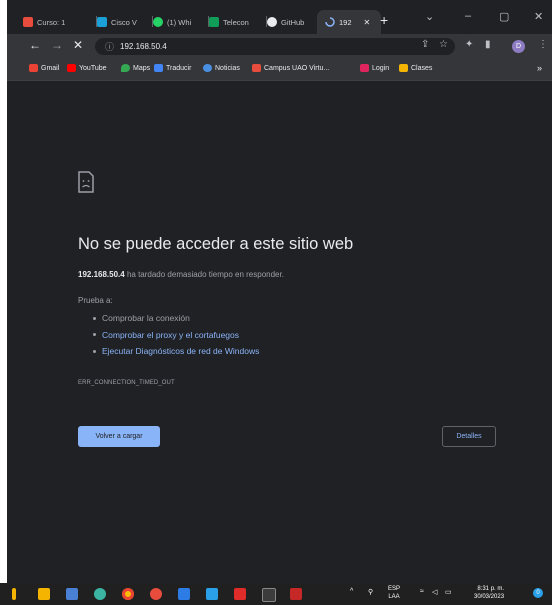  Describe the element at coordinates (269, 595) in the screenshot. I see `terminal-icon` at that location.